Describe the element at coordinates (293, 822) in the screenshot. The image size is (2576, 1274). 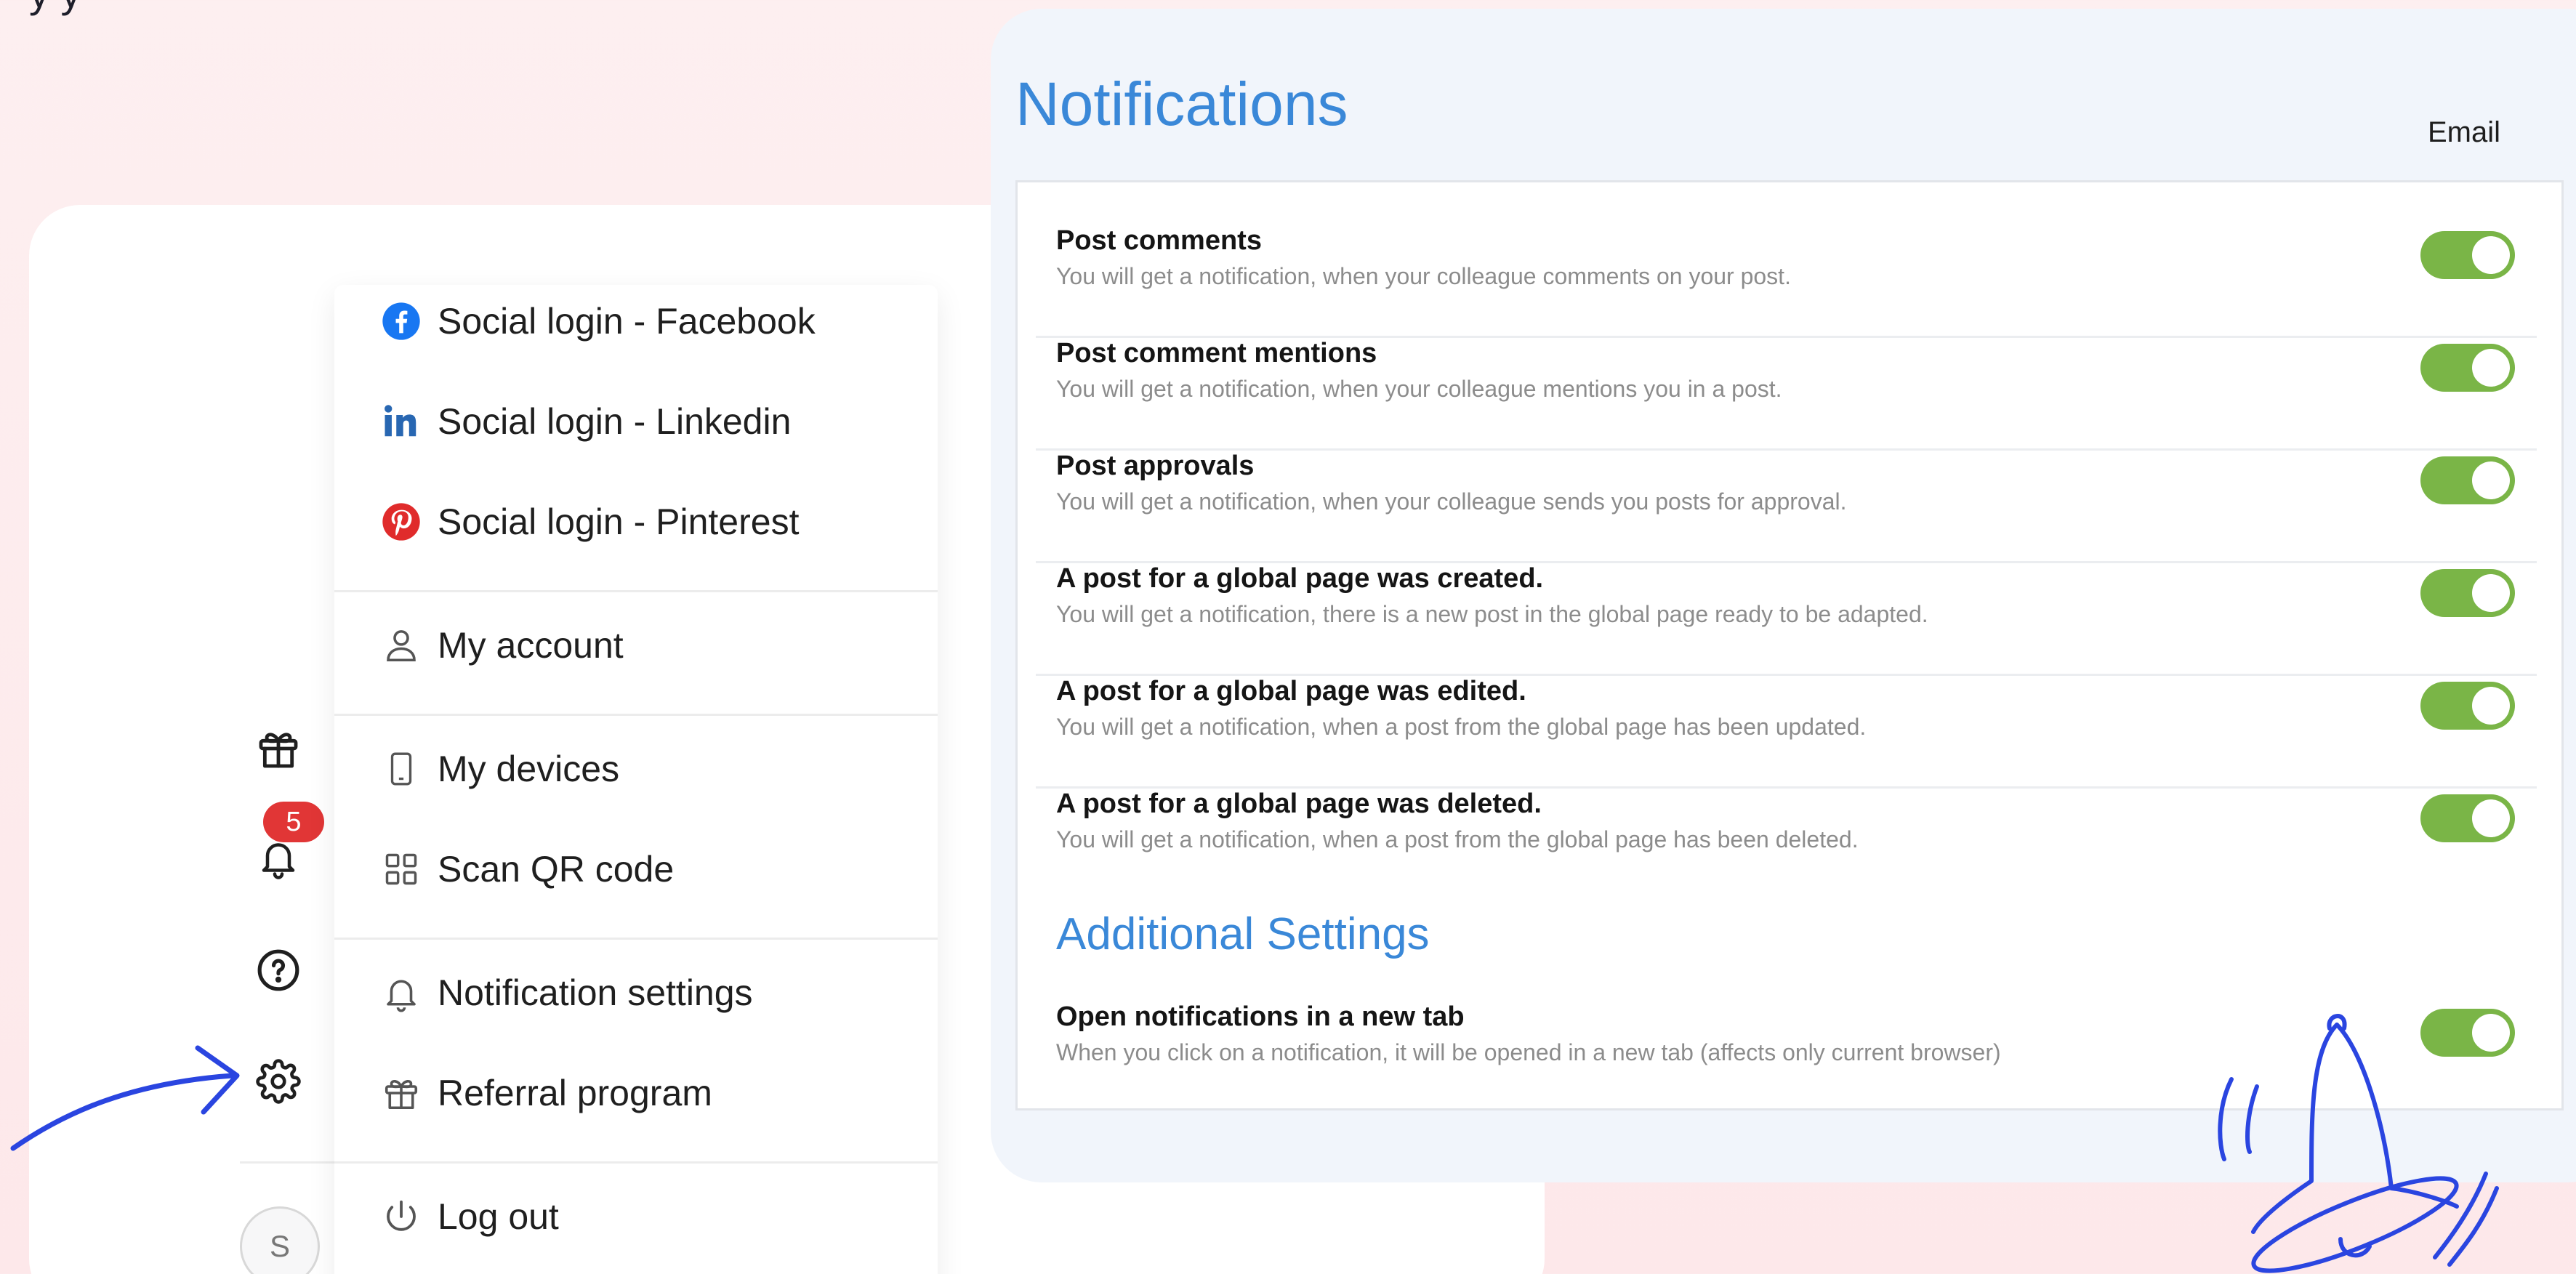
I see `notification-count-badge: 5` at that location.